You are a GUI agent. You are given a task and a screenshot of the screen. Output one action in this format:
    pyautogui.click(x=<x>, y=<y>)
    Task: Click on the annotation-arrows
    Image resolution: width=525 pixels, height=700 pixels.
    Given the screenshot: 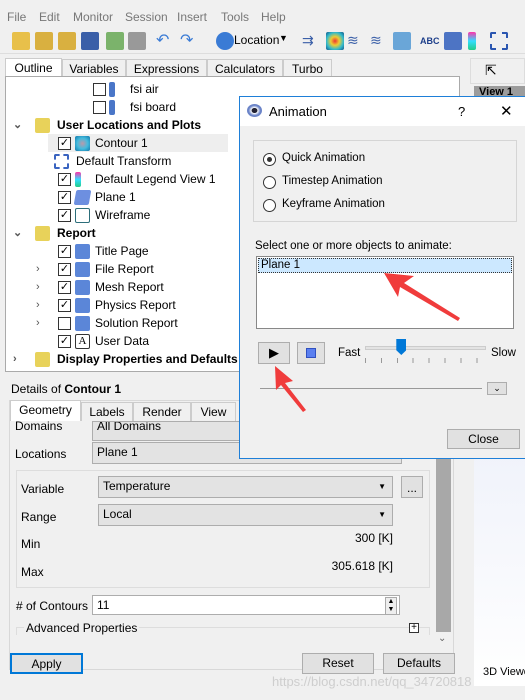 What is the action you would take?
    pyautogui.click(x=367, y=342)
    